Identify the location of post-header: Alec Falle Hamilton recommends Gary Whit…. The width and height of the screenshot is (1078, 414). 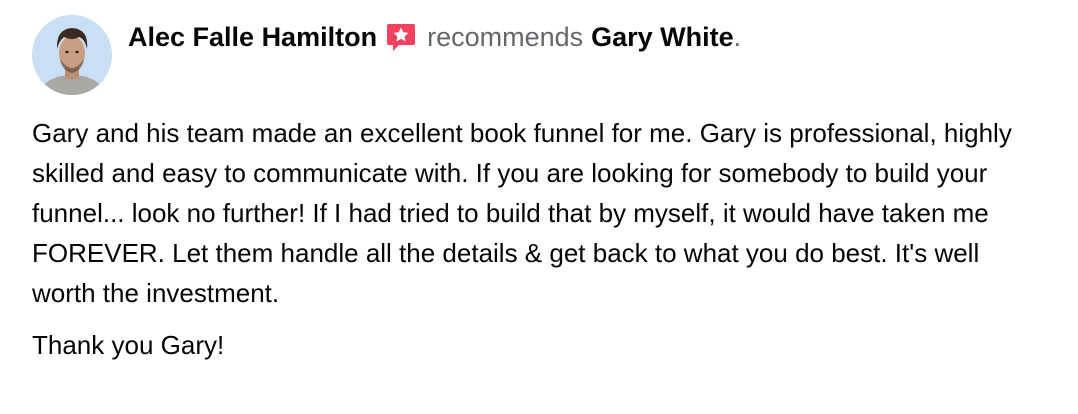
(386, 55).